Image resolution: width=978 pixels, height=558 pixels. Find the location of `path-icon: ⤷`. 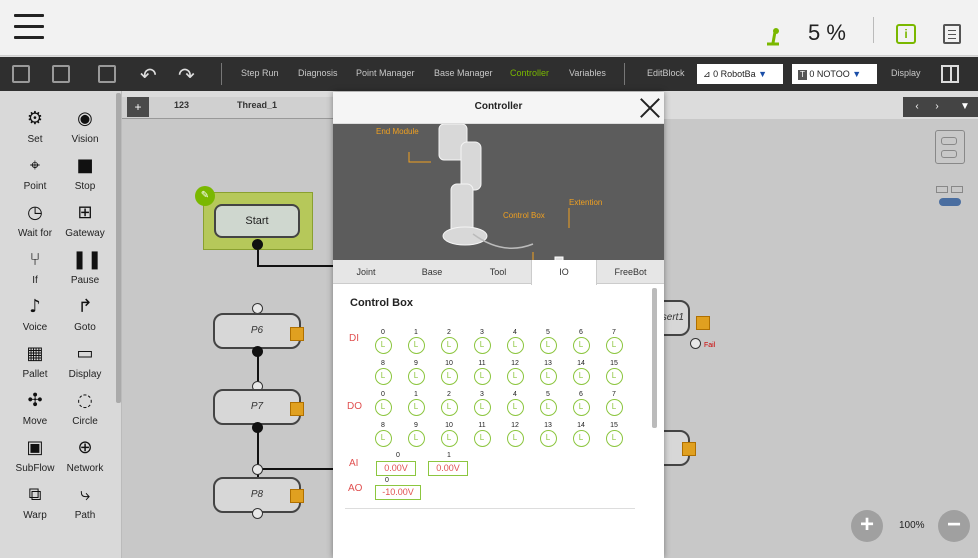

path-icon: ⤷ is located at coordinates (85, 494).